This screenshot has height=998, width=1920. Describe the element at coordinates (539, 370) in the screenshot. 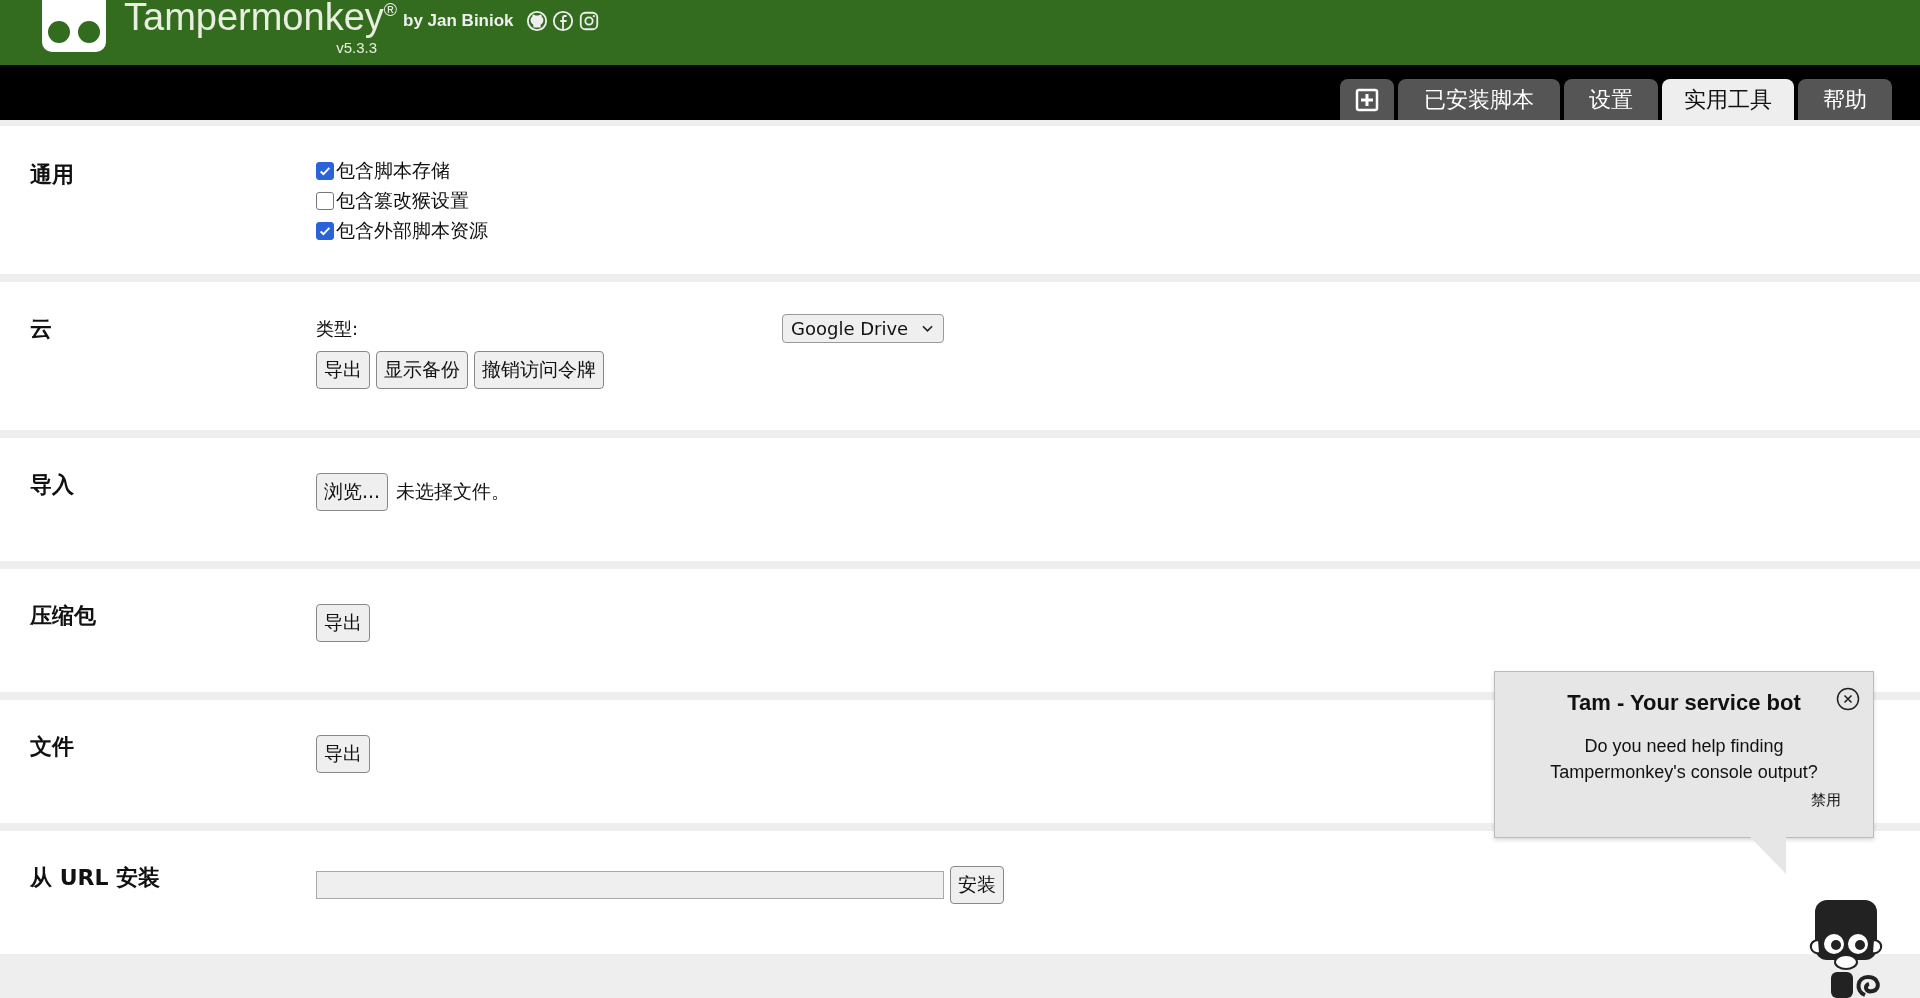

I see `action-button: 撤销访问令牌` at that location.